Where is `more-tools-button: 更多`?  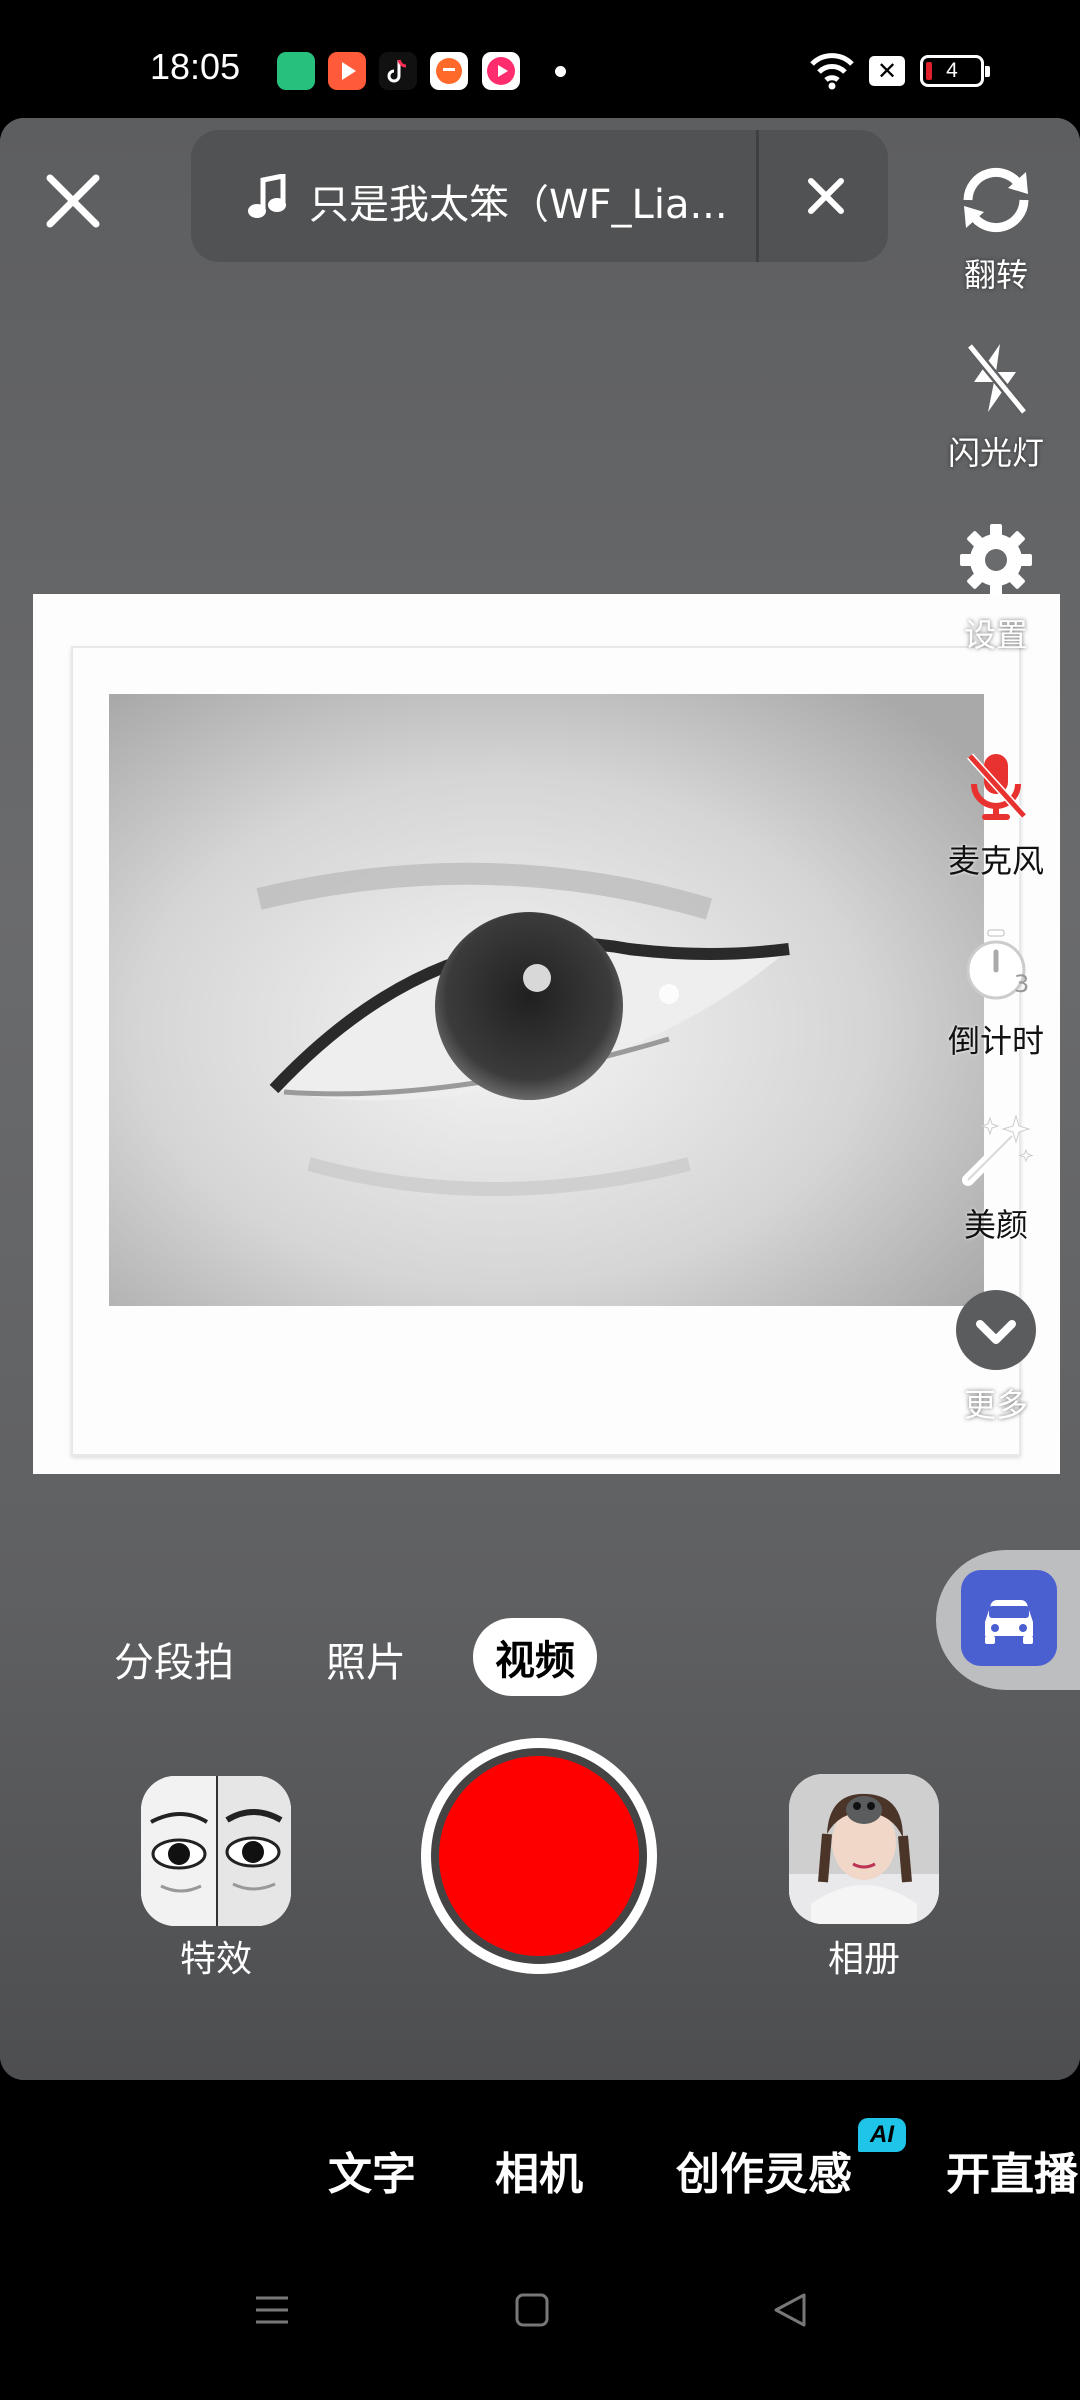
more-tools-button: 更多 is located at coordinates (996, 1357).